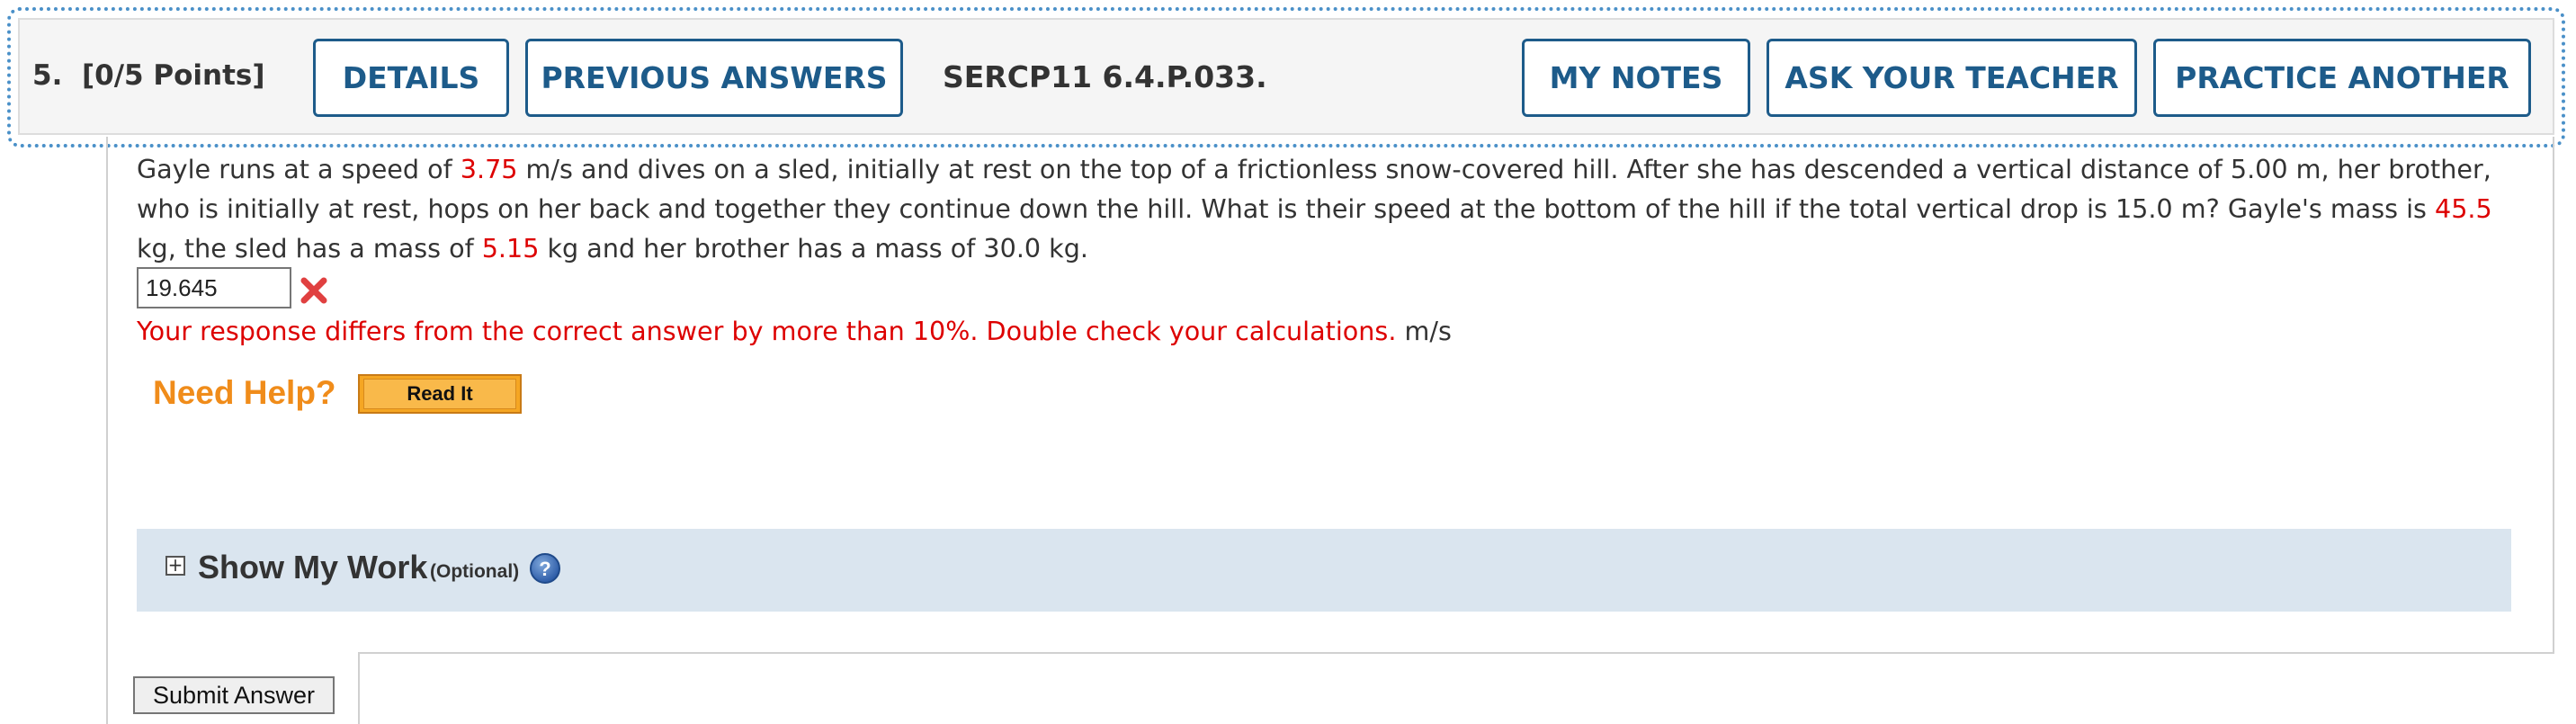 The image size is (2576, 724). I want to click on submit-answer-button: Submit Answer, so click(234, 695).